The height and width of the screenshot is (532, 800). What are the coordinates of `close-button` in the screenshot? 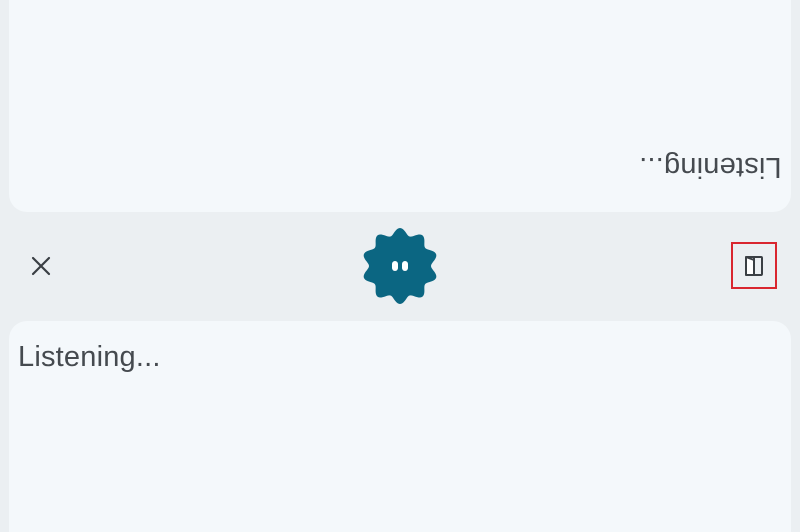 It's located at (41, 266).